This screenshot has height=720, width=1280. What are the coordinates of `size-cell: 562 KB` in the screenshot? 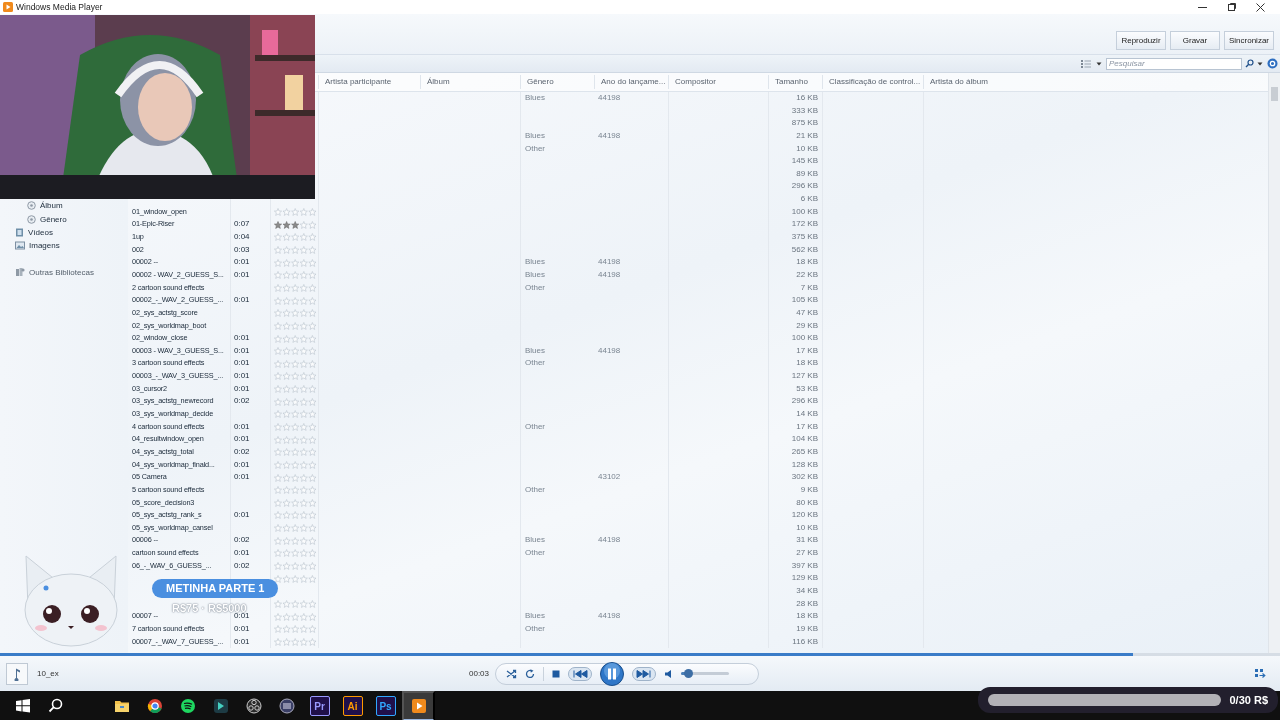 It's located at (795, 250).